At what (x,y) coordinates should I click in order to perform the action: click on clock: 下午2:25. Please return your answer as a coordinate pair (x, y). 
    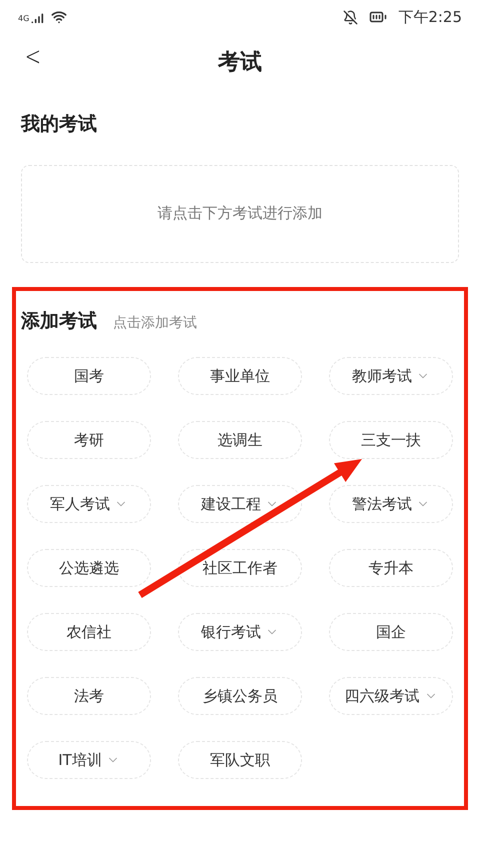
    Looking at the image, I should click on (430, 17).